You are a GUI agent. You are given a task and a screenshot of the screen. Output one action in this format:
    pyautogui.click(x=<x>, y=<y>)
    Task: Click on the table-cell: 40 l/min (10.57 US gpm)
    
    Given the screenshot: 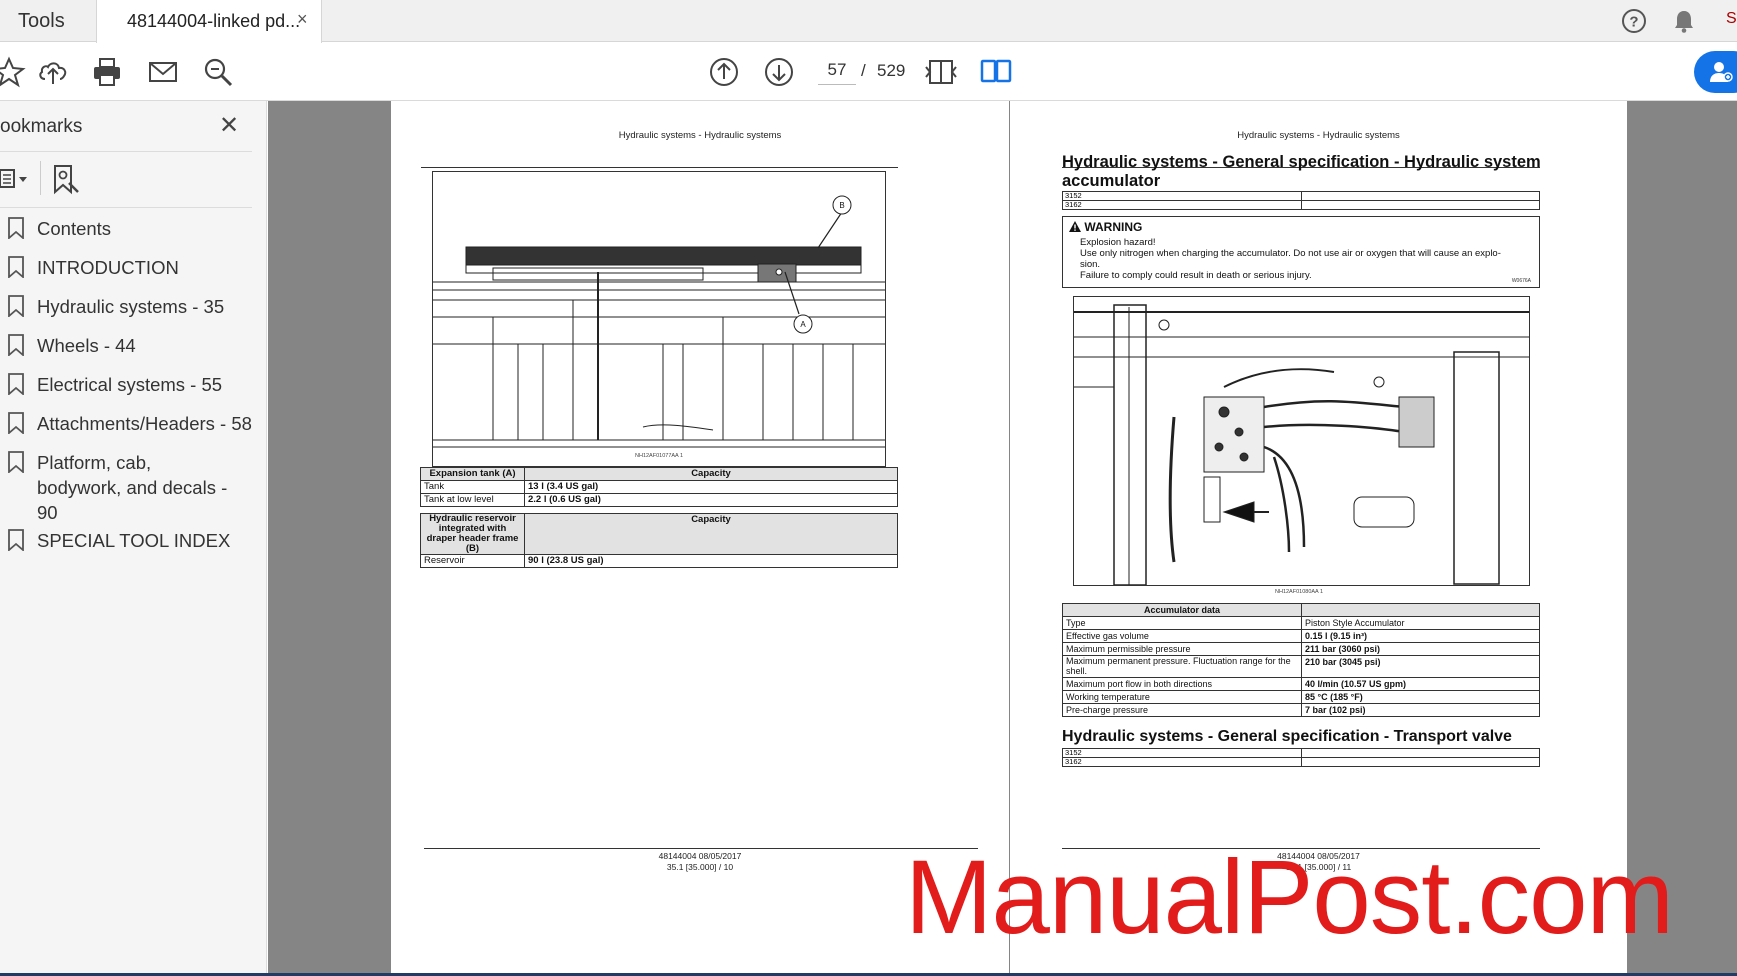 What is the action you would take?
    pyautogui.click(x=1420, y=684)
    